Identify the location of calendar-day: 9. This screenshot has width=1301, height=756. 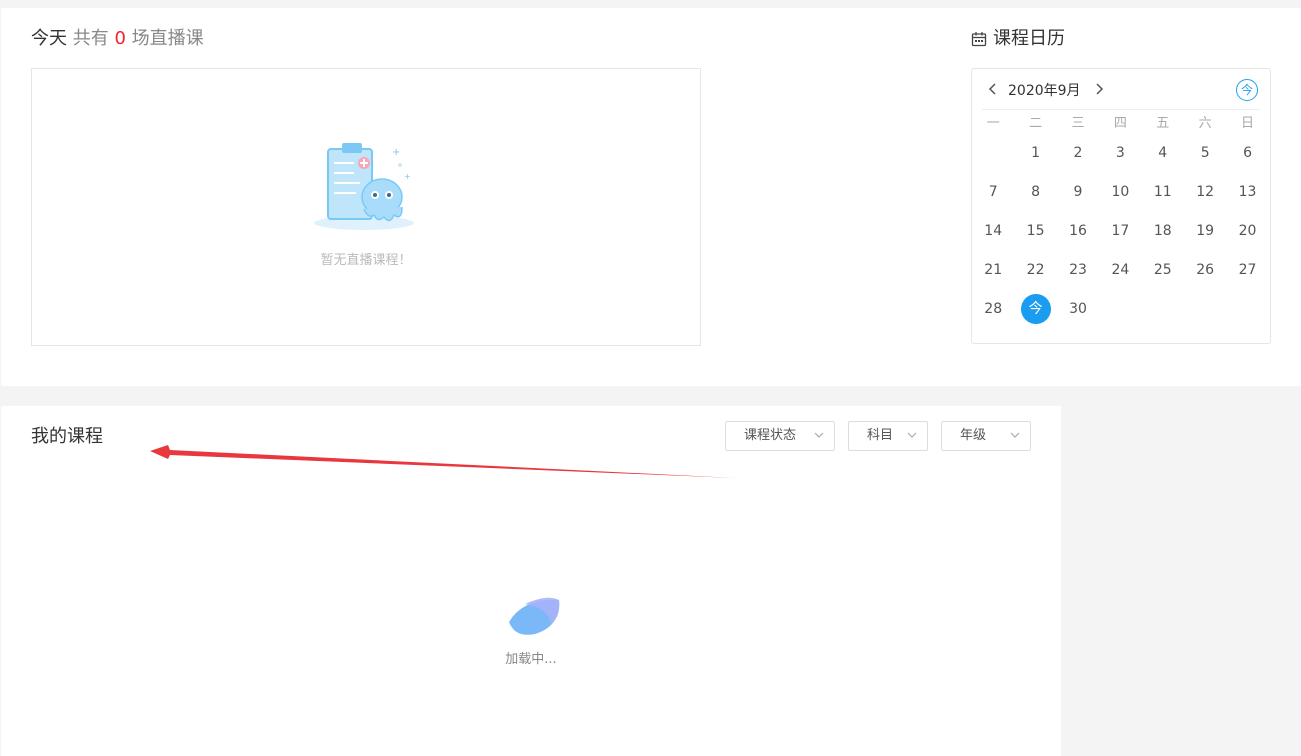
(1078, 192).